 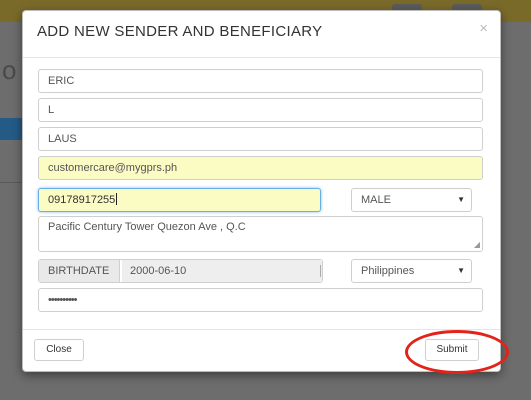 I want to click on submit-button: Submit, so click(x=452, y=350).